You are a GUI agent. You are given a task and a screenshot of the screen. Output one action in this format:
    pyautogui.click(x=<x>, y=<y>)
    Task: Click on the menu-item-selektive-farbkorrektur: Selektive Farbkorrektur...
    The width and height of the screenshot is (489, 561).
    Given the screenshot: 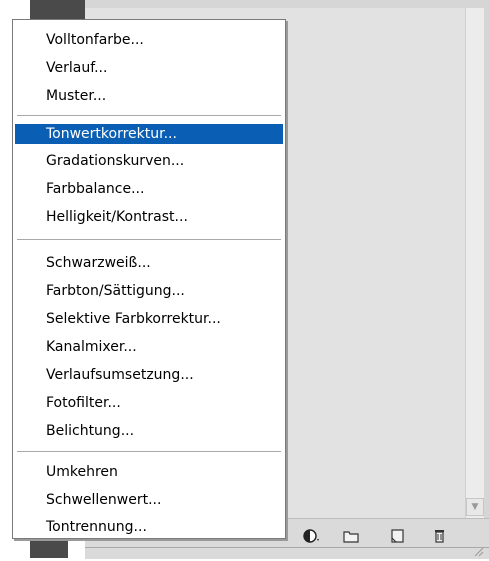 What is the action you would take?
    pyautogui.click(x=149, y=319)
    